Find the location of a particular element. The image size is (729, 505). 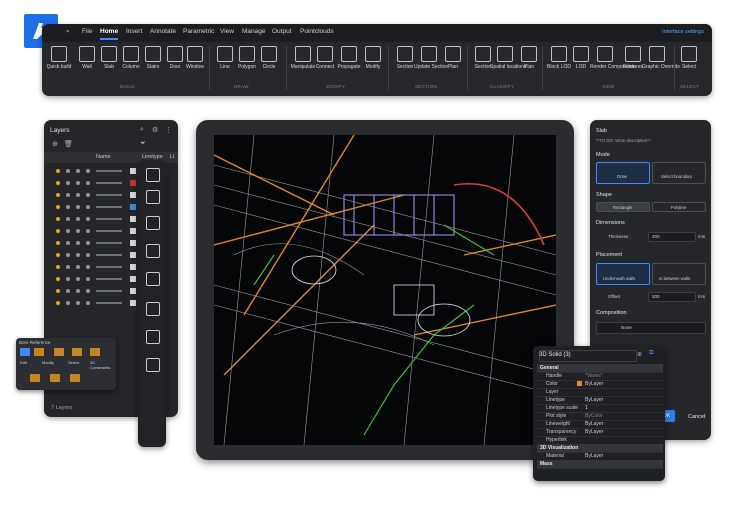

menu-insert: Insert is located at coordinates (134, 31).